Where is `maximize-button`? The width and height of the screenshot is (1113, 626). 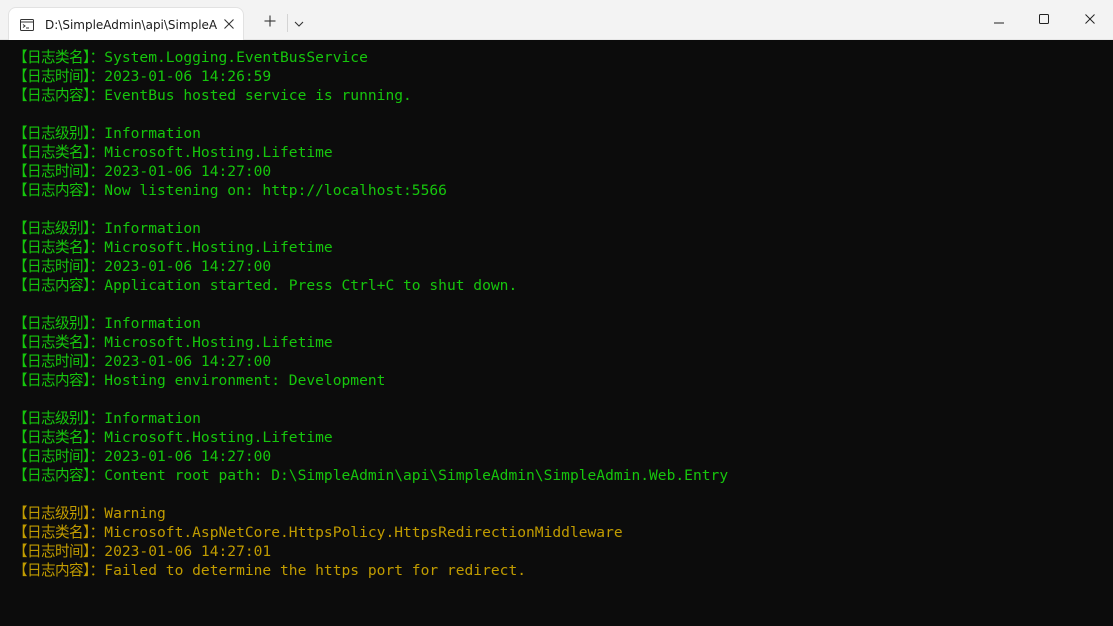
maximize-button is located at coordinates (1044, 20).